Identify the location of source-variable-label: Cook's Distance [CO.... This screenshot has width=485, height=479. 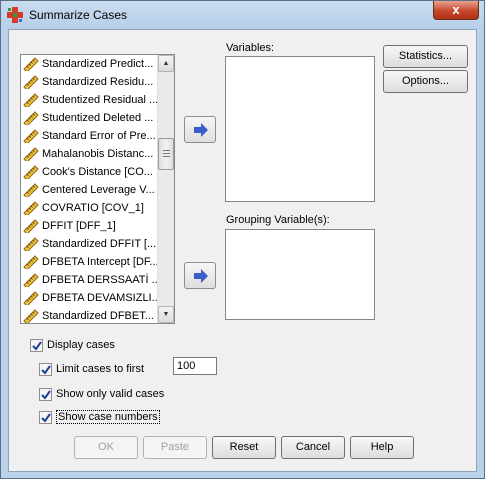
(97, 172).